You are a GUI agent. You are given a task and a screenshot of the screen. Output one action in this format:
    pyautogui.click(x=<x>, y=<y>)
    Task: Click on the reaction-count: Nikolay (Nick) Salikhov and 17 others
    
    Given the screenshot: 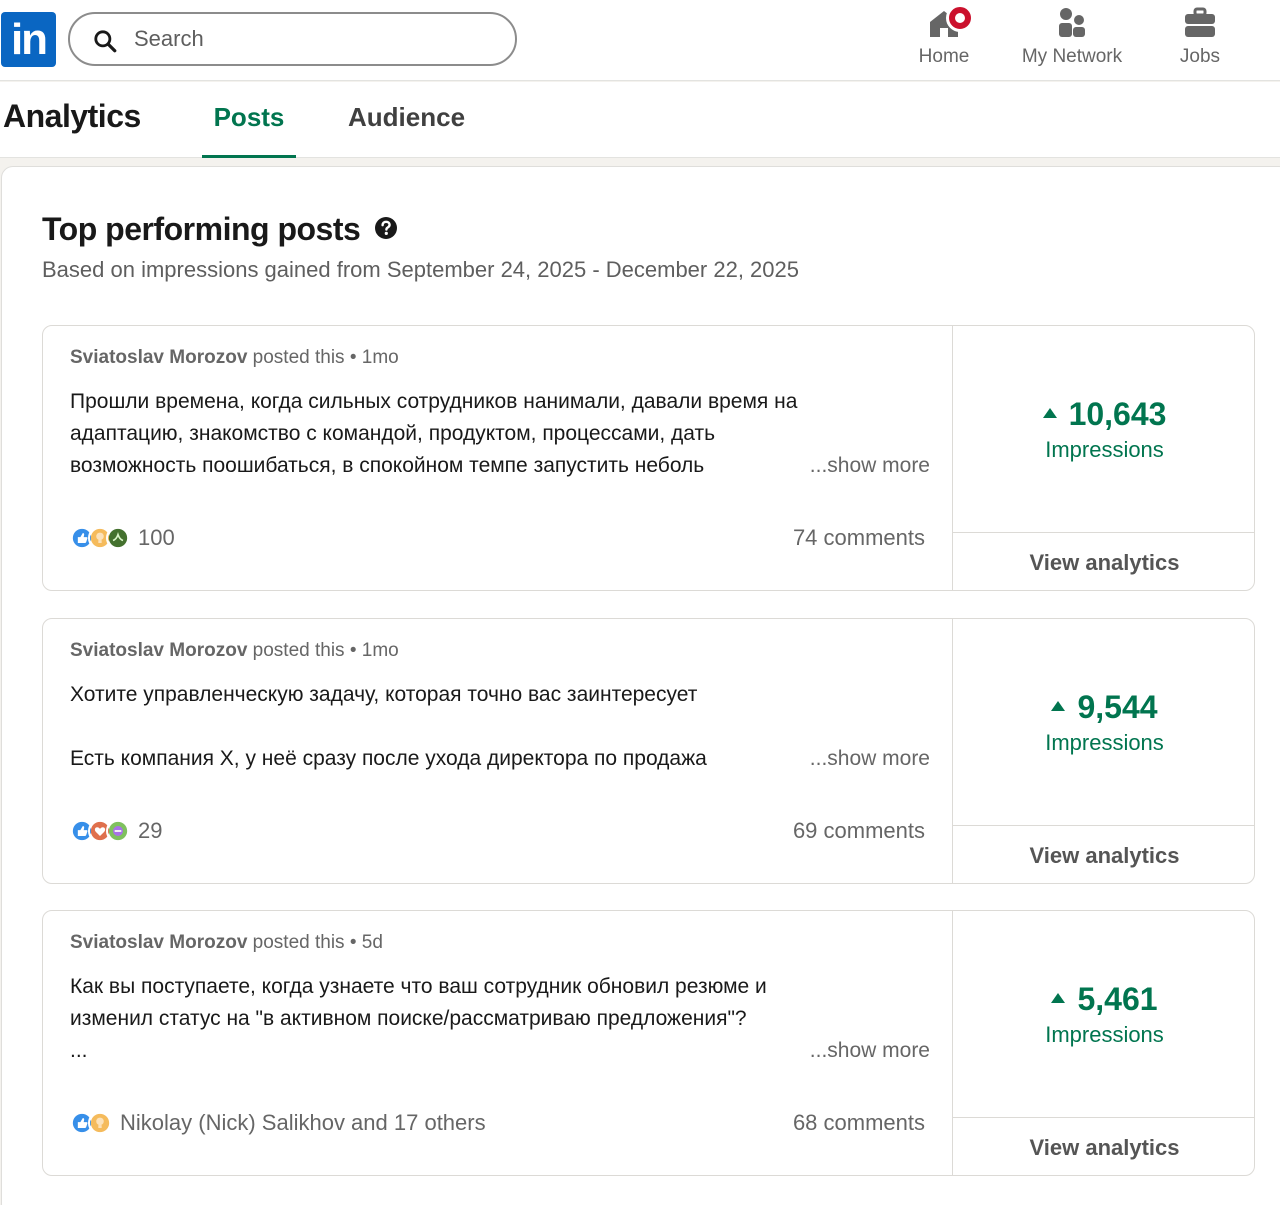 What is the action you would take?
    pyautogui.click(x=303, y=1122)
    